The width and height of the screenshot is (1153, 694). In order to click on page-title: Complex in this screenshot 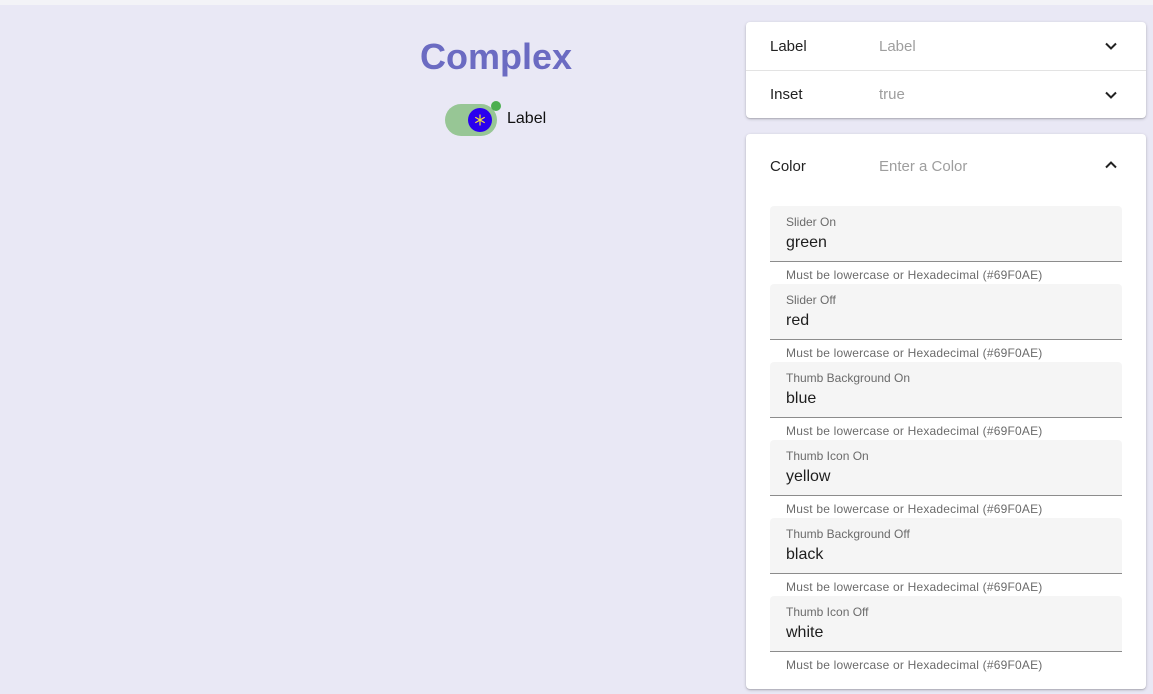, I will do `click(496, 56)`.